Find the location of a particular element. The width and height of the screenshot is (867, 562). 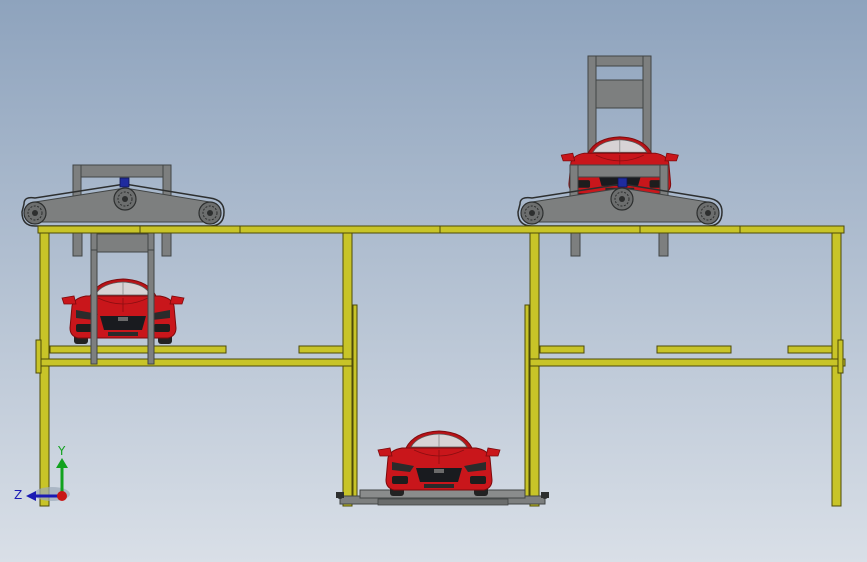

z-axis-label: Z is located at coordinates (18, 495).